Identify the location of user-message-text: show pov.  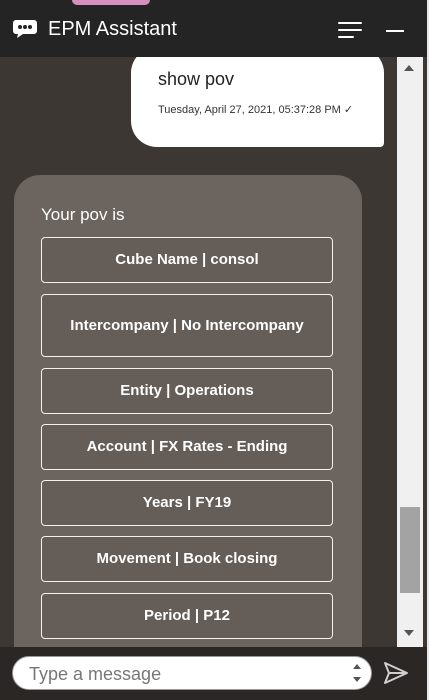
(196, 79).